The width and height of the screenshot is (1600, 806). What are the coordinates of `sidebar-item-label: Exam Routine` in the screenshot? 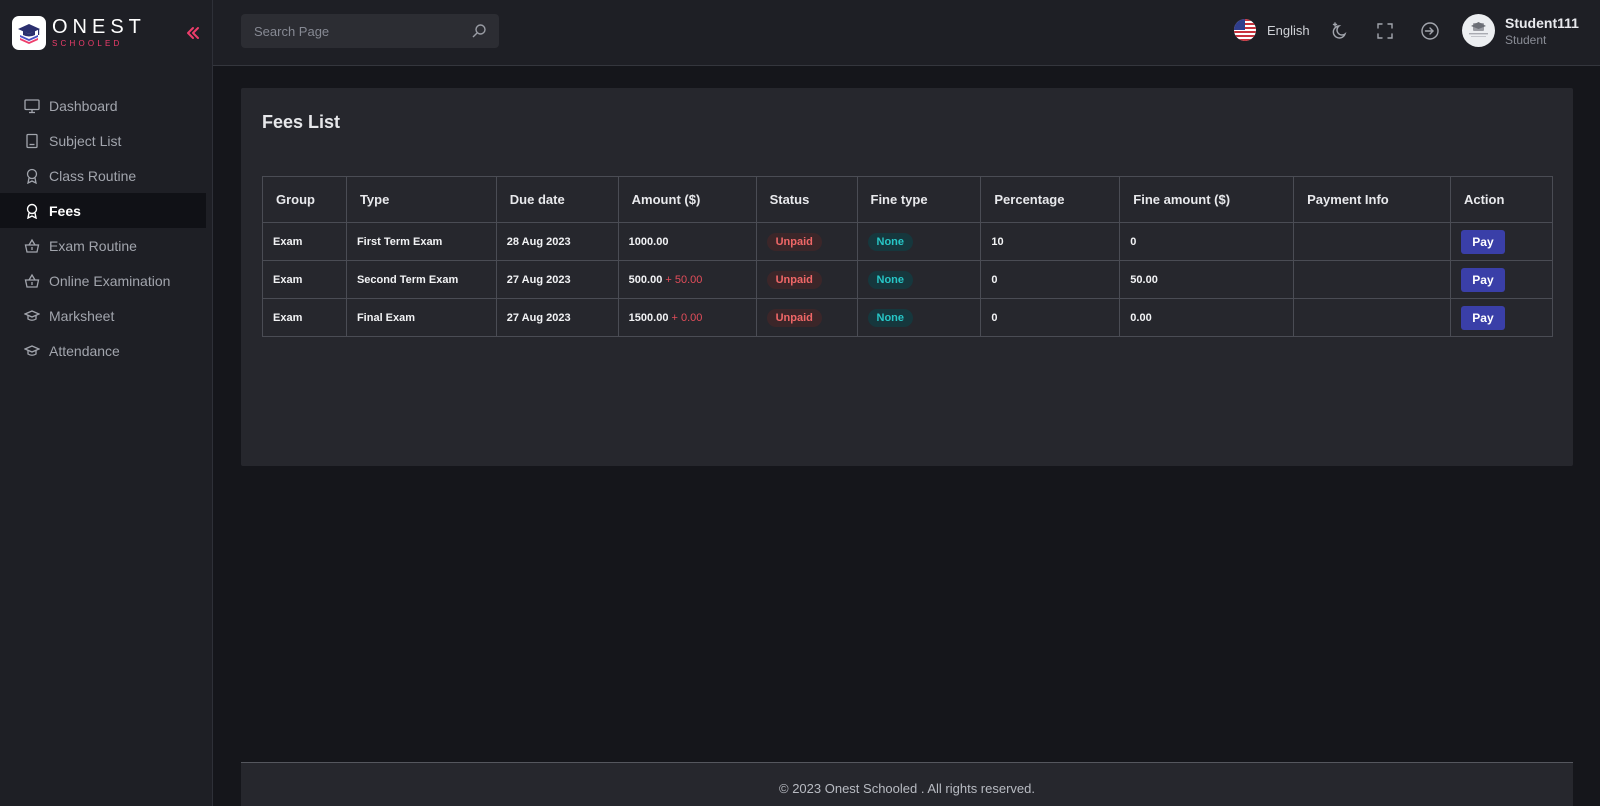 It's located at (93, 245).